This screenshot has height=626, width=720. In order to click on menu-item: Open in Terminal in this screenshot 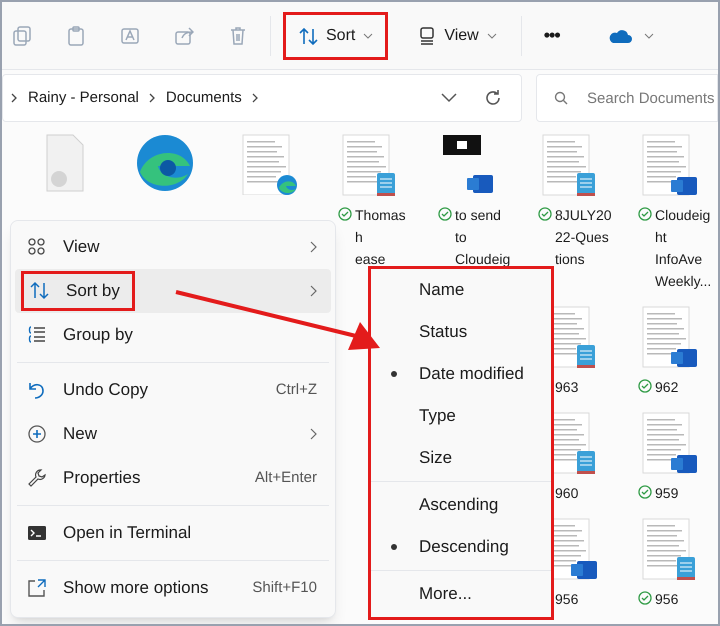, I will do `click(173, 533)`.